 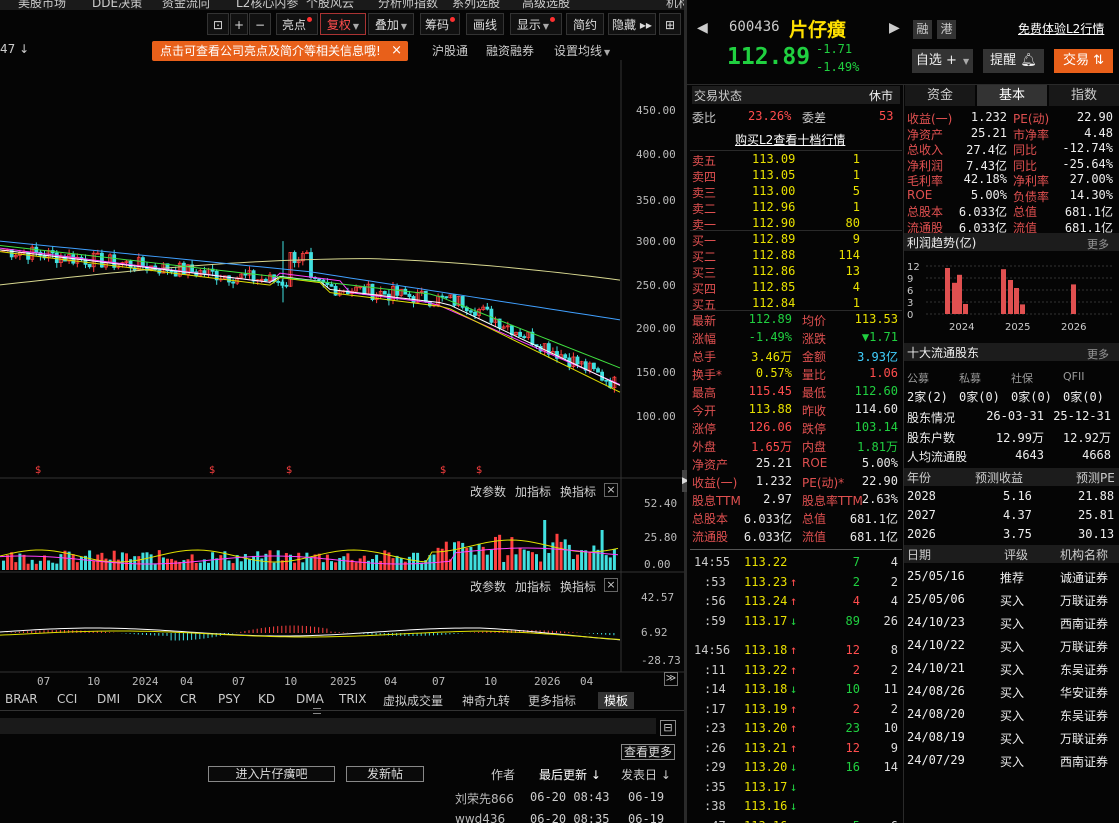 What do you see at coordinates (797, 356) in the screenshot?
I see `quote-row: 总手 3.46万 金额 3.93亿` at bounding box center [797, 356].